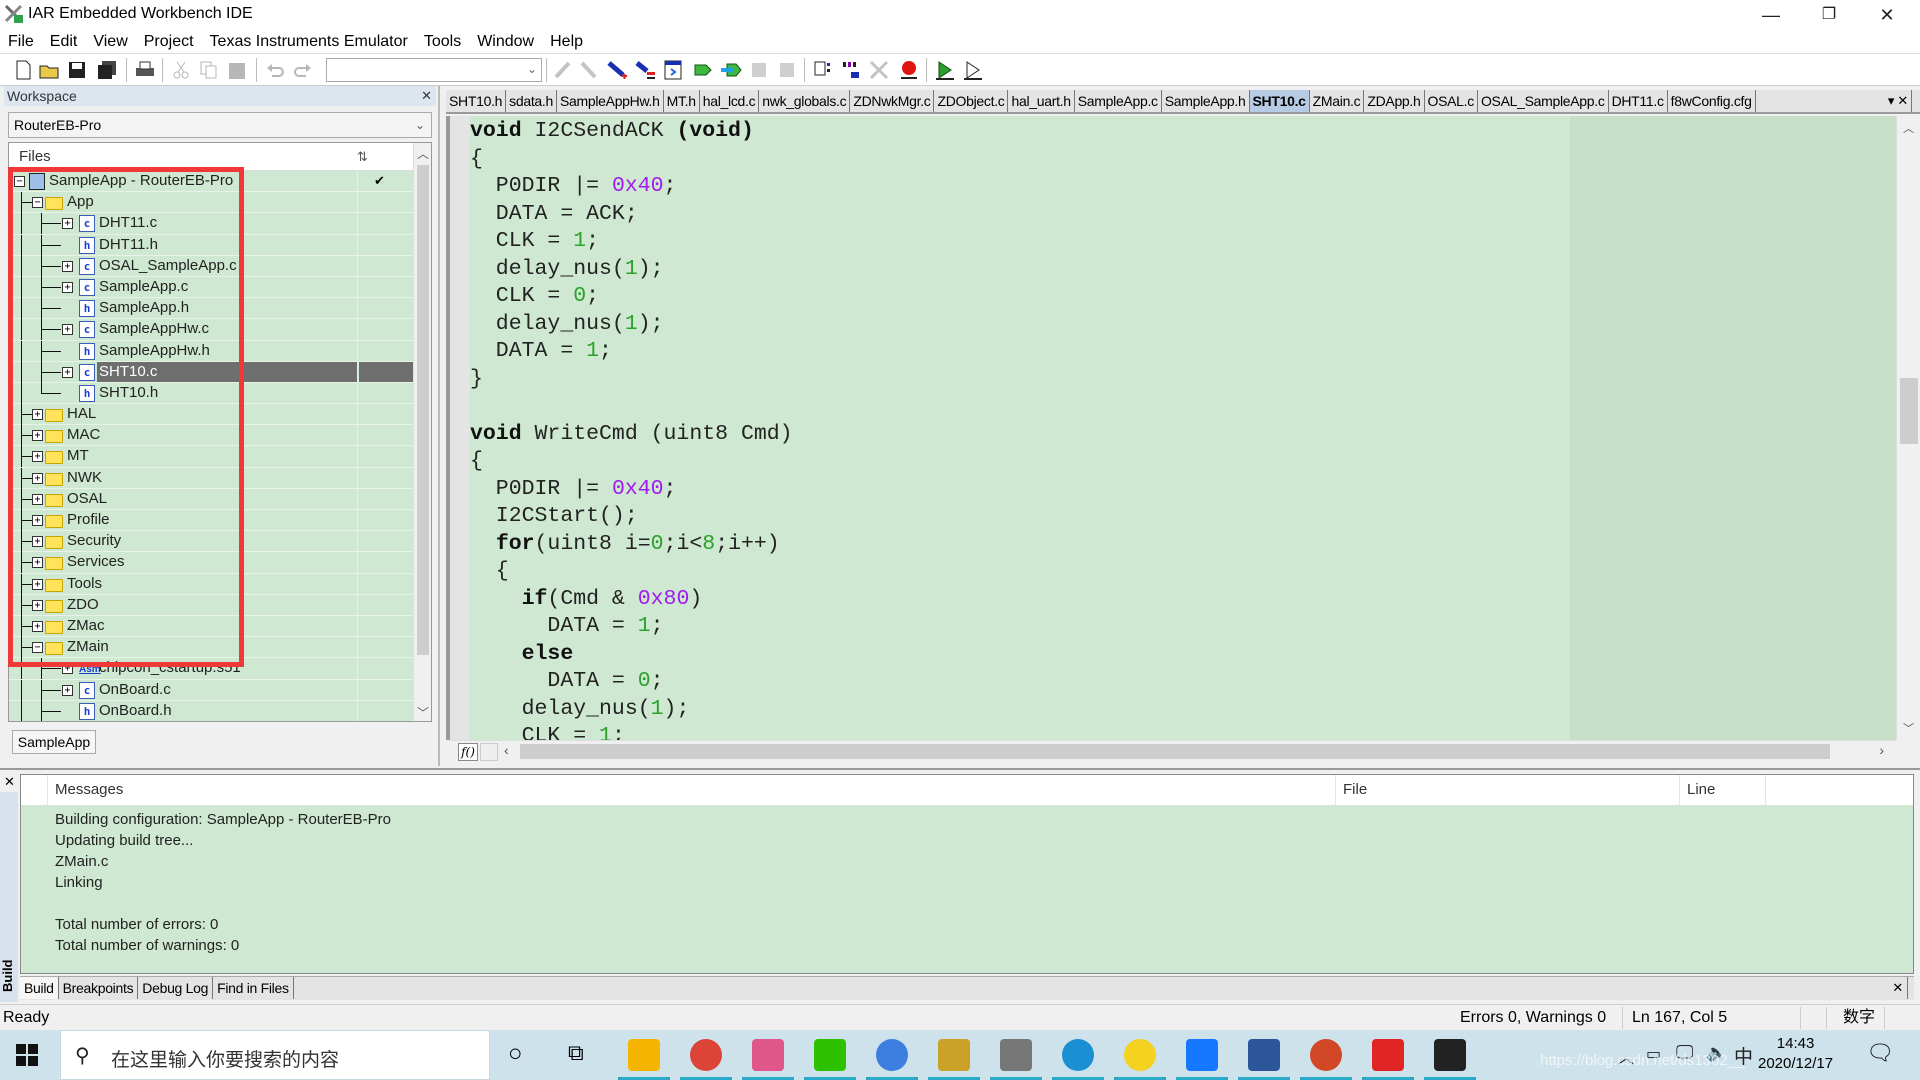 The height and width of the screenshot is (1080, 1920). What do you see at coordinates (49, 70) in the screenshot?
I see `open-folder-icon` at bounding box center [49, 70].